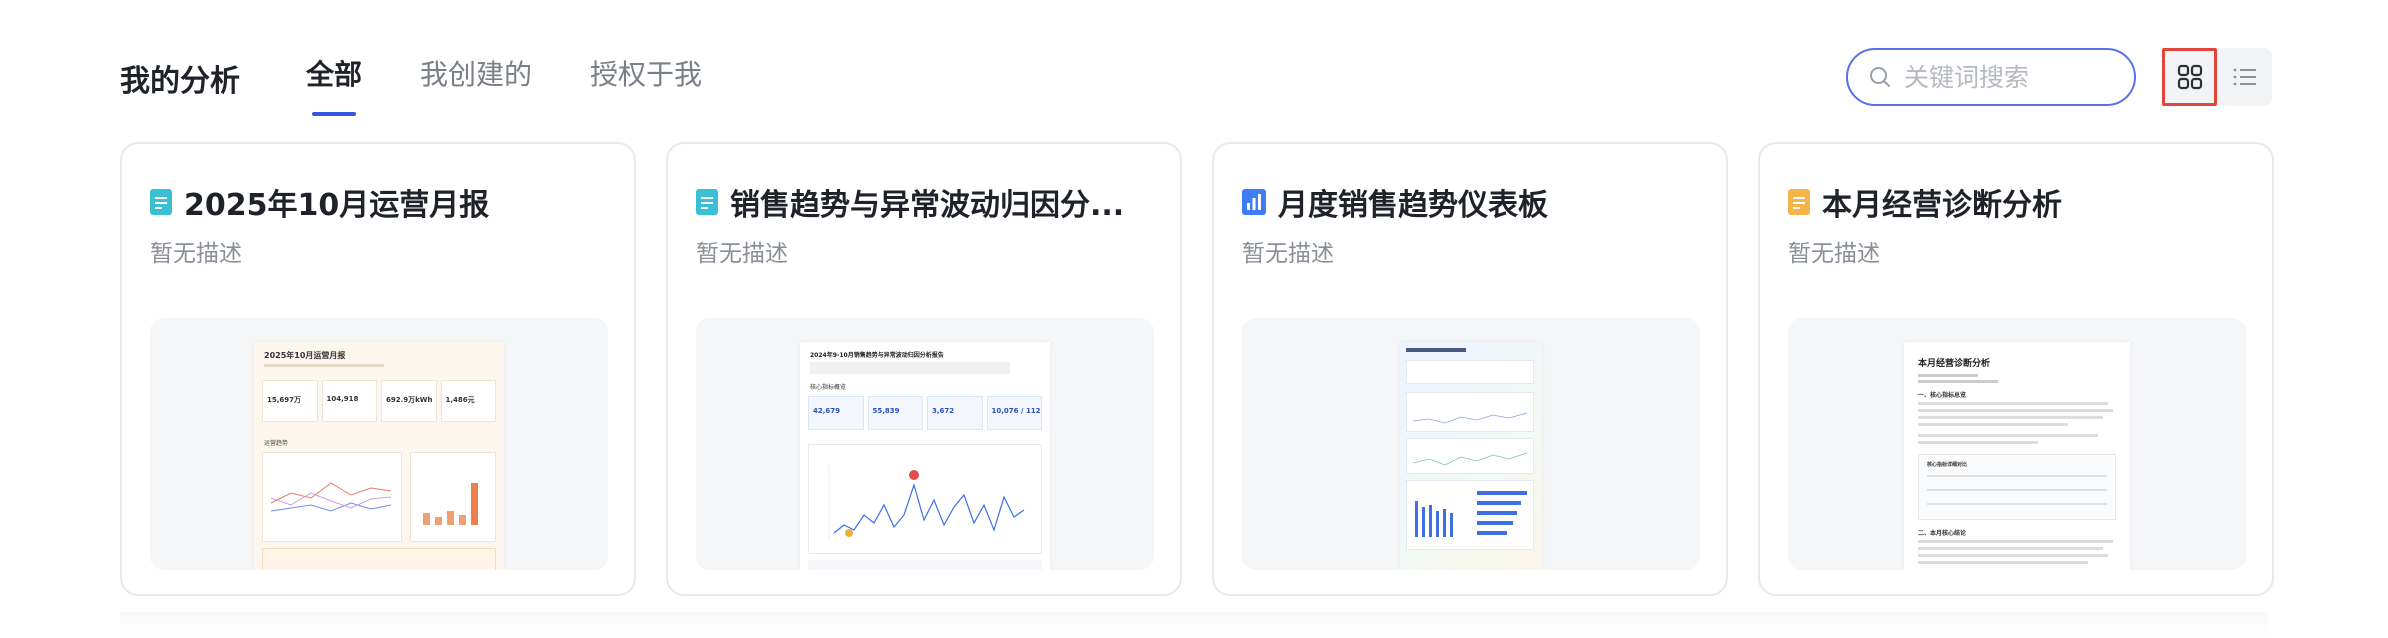 The height and width of the screenshot is (638, 2388). What do you see at coordinates (827, 411) in the screenshot?
I see `preview-stat: 42,679` at bounding box center [827, 411].